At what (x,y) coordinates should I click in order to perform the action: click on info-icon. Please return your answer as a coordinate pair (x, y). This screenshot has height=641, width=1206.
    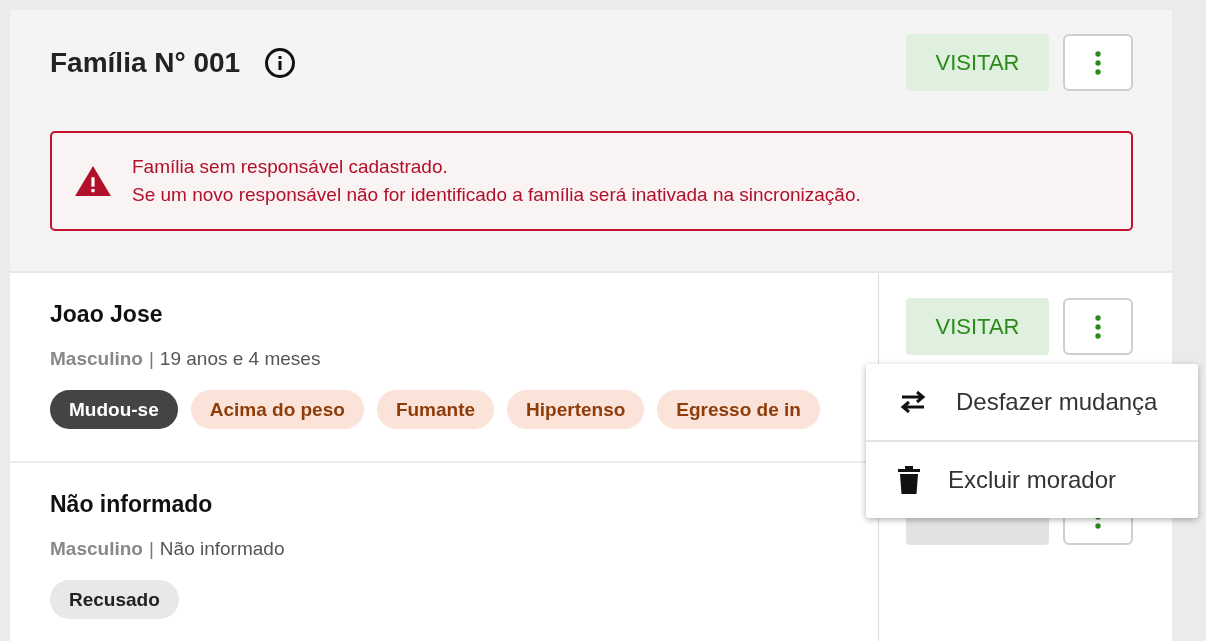
    Looking at the image, I should click on (280, 62).